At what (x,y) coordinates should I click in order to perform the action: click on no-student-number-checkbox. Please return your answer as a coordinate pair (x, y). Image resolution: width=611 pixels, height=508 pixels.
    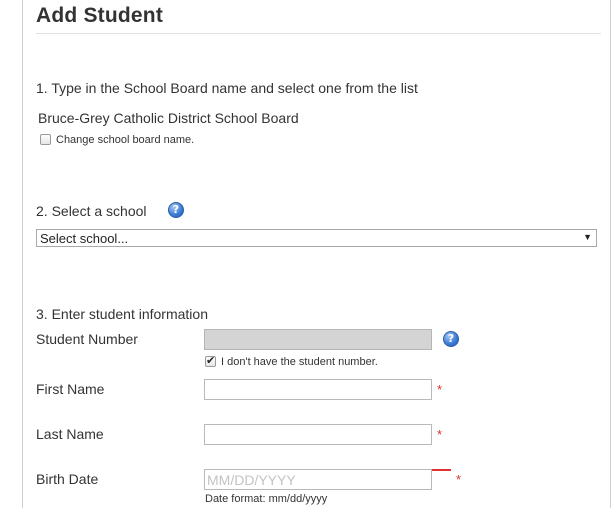
    Looking at the image, I should click on (210, 360).